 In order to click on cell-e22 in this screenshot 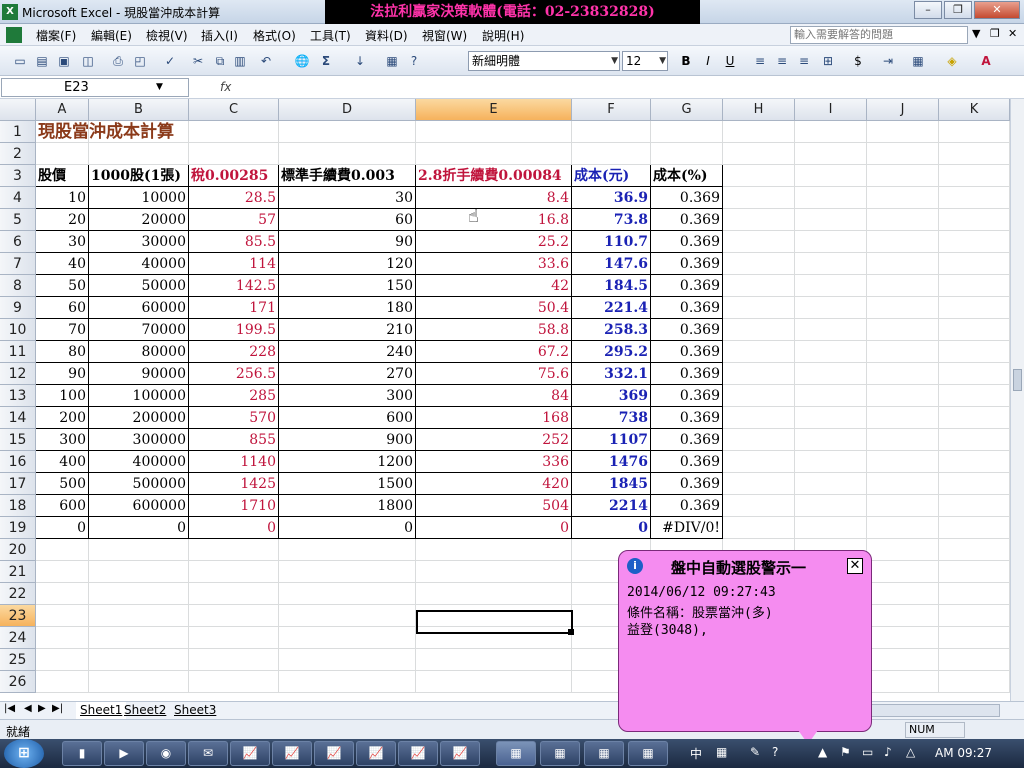, I will do `click(494, 594)`.